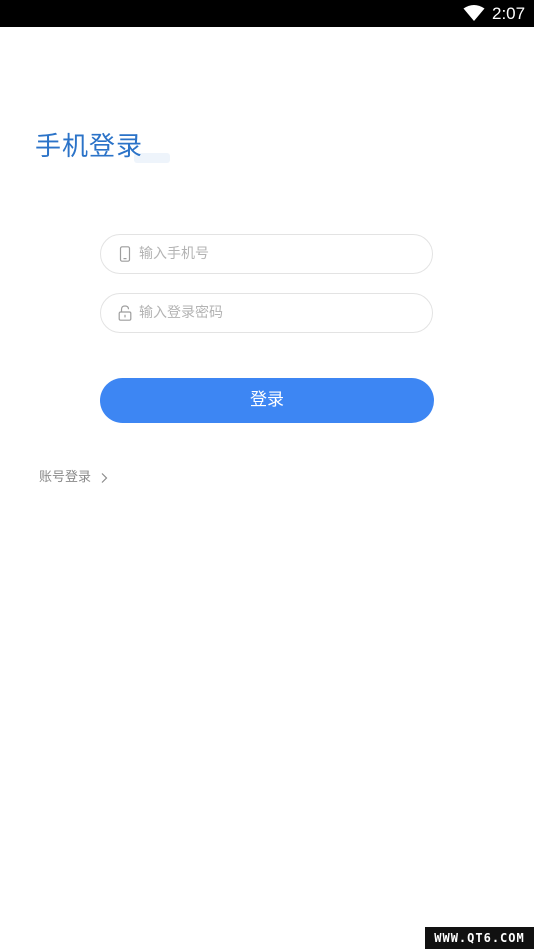 This screenshot has height=949, width=534. Describe the element at coordinates (89, 147) in the screenshot. I see `page-title: 手机登录` at that location.